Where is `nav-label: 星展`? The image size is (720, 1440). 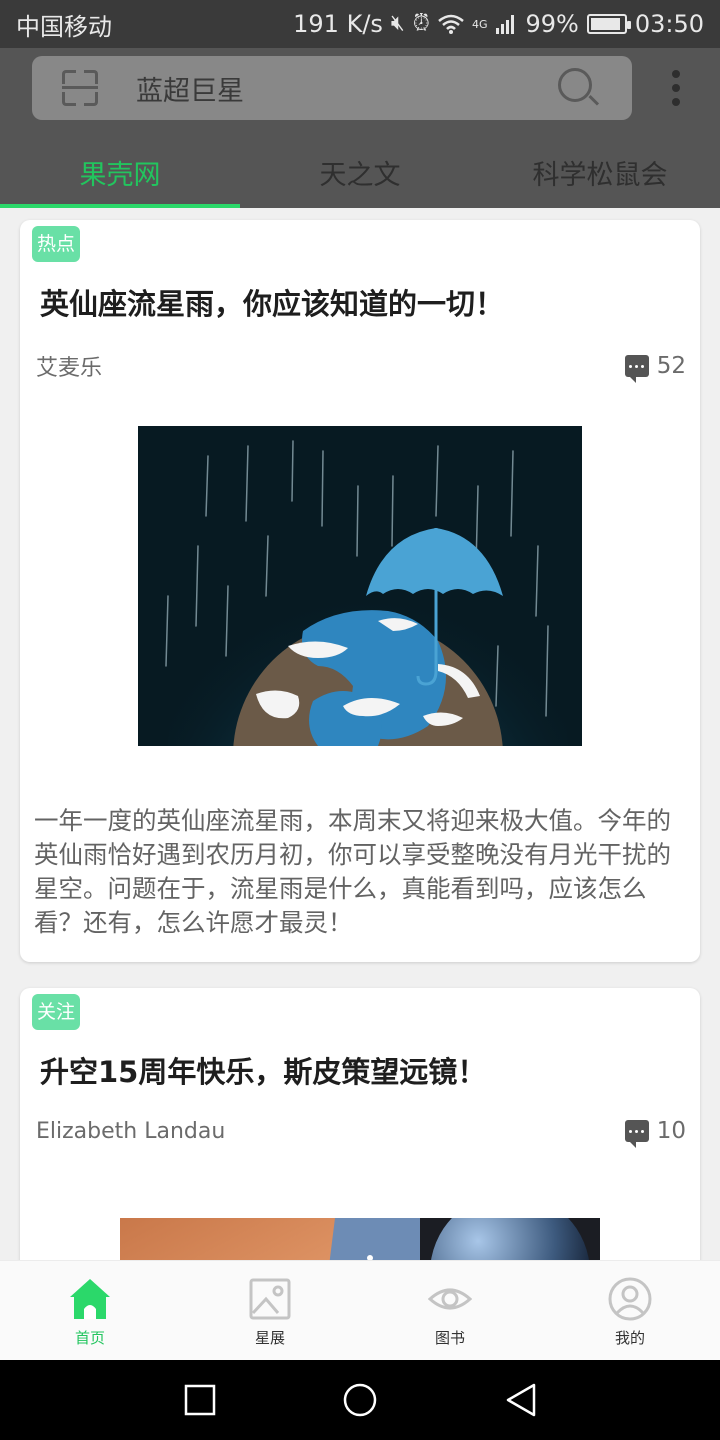
nav-label: 星展 is located at coordinates (269, 1338).